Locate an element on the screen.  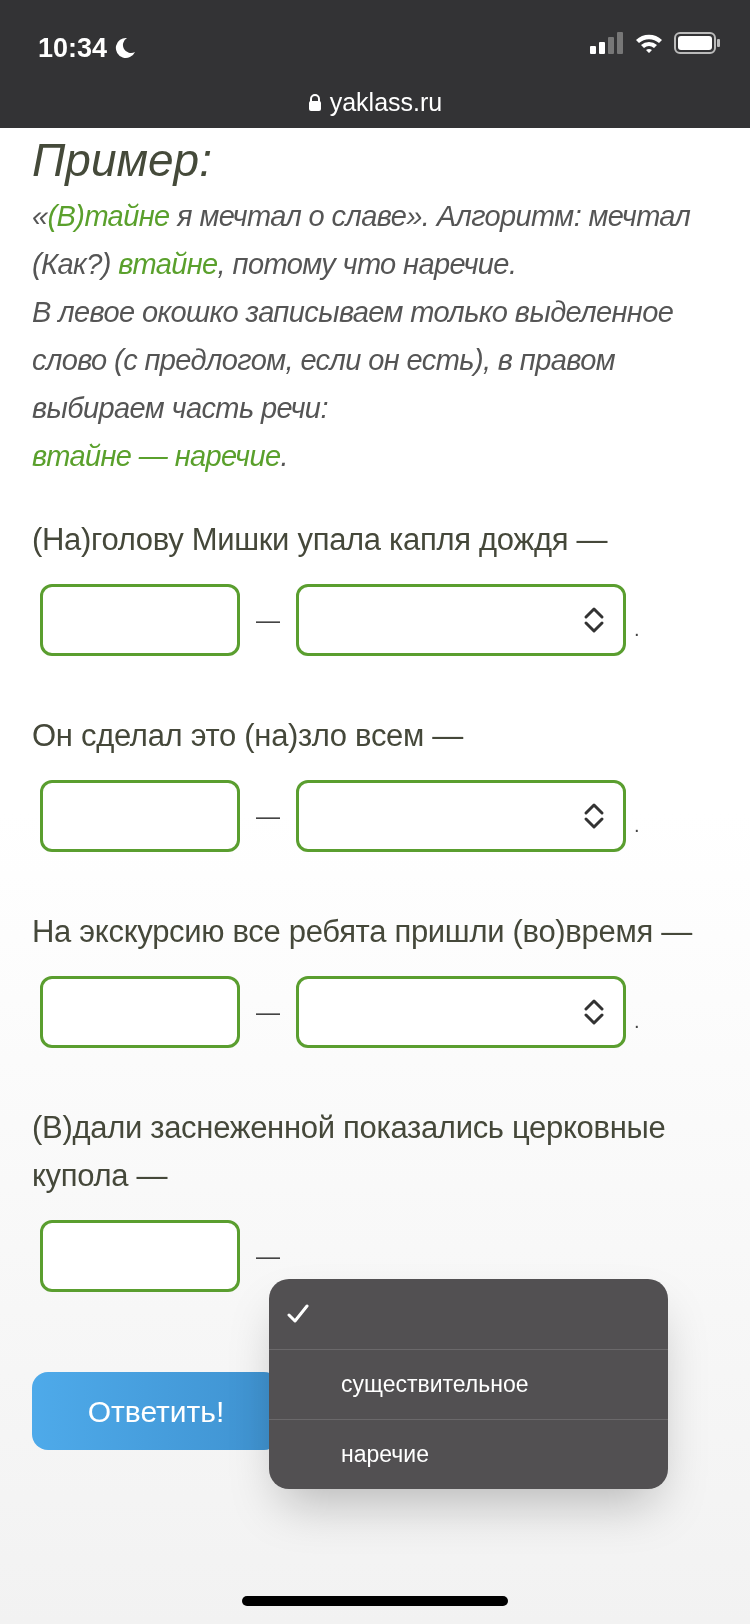
question-text: Он сделал это (на)зло всем — is located at coordinates (248, 736).